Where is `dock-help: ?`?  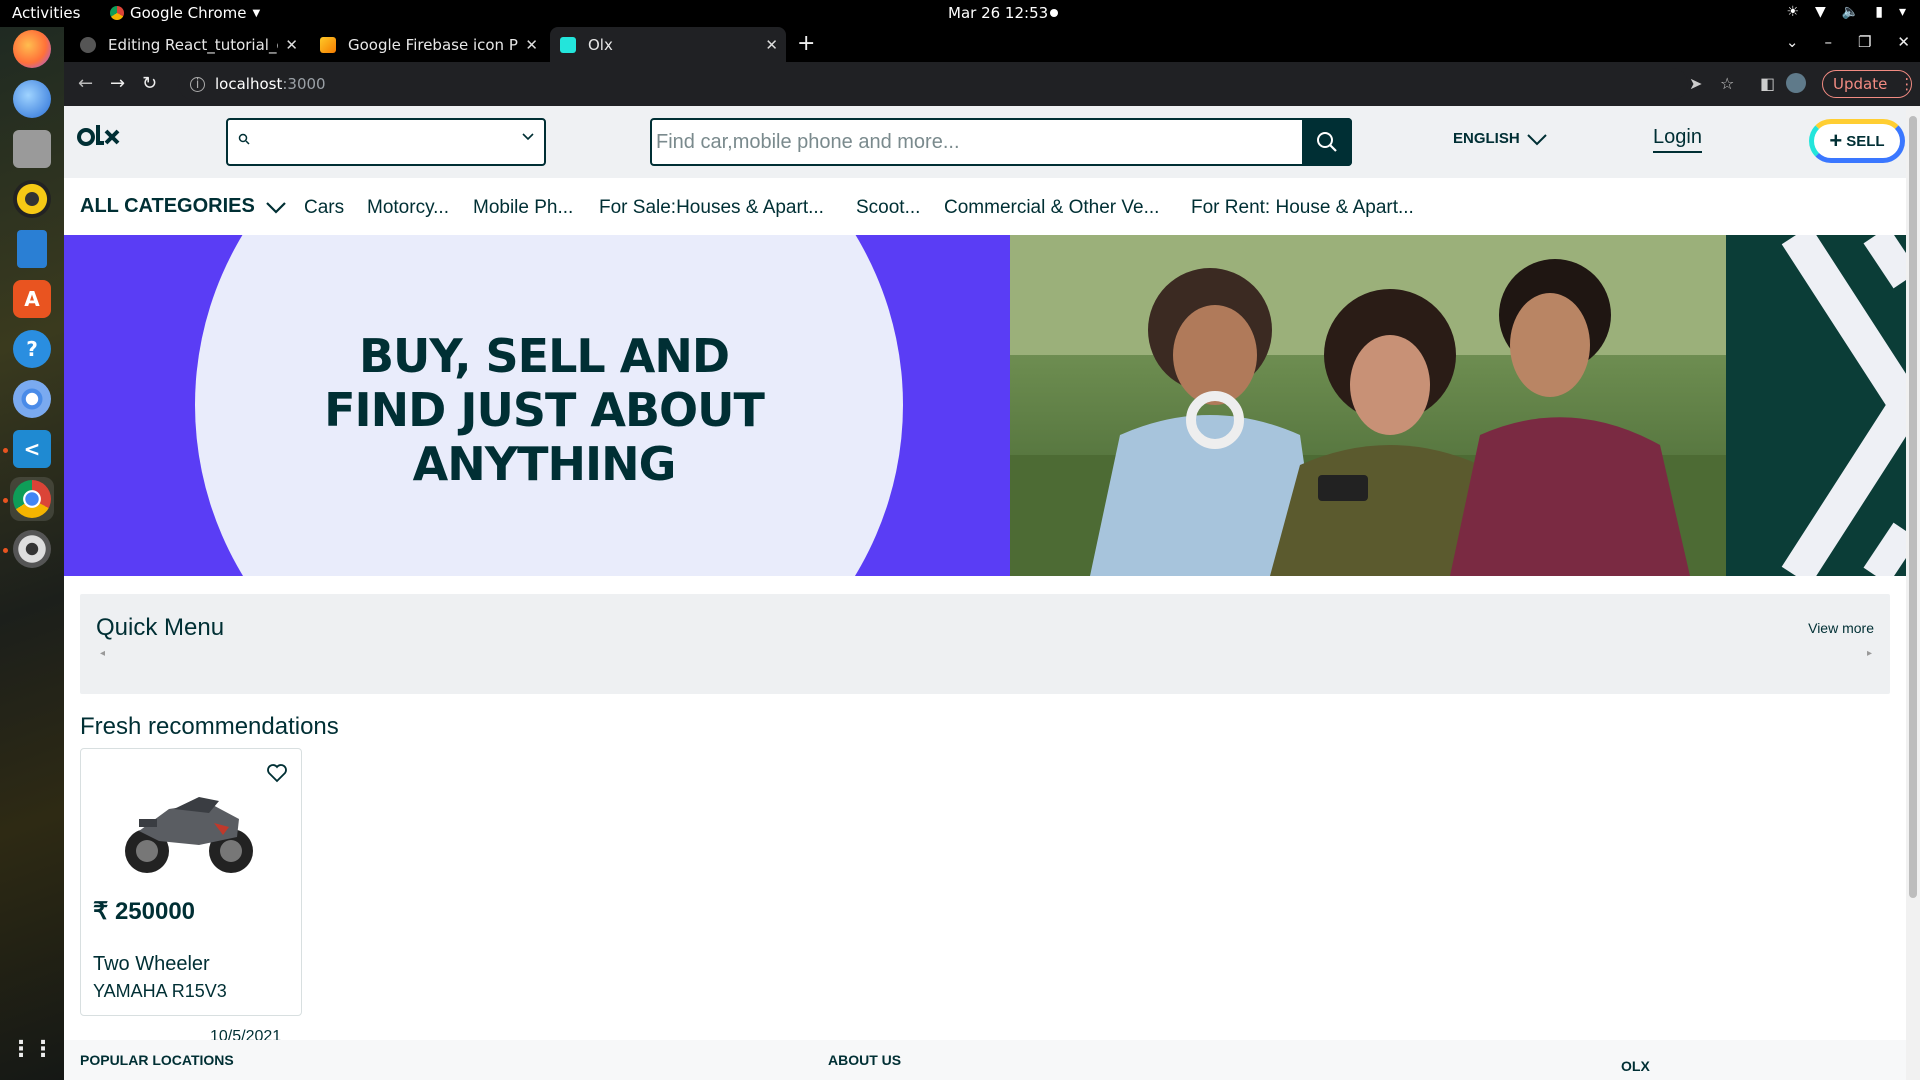 dock-help: ? is located at coordinates (32, 349).